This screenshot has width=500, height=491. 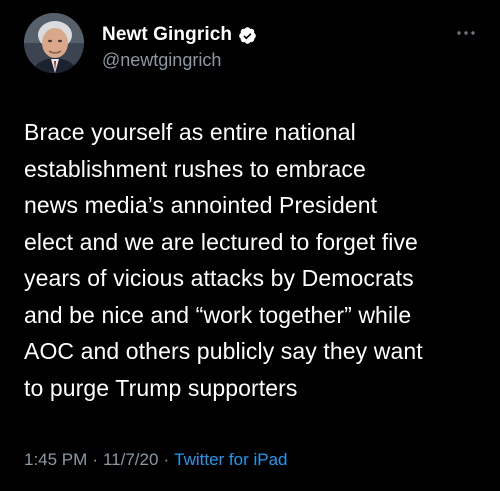 What do you see at coordinates (219, 278) in the screenshot?
I see `tweet-text-line: years of vicious attacks by Democrats` at bounding box center [219, 278].